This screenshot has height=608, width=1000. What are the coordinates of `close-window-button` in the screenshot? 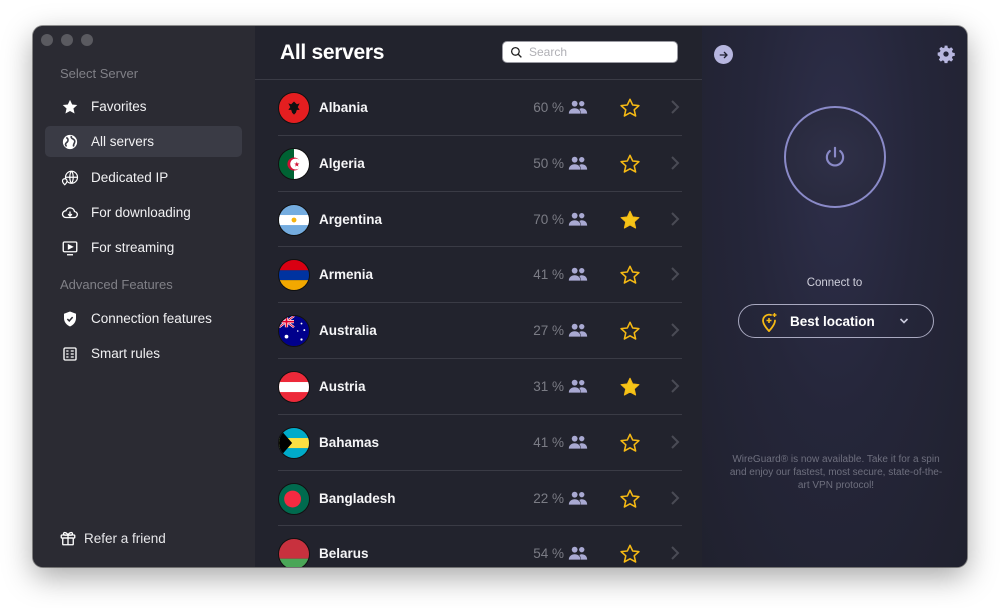 It's located at (47, 40).